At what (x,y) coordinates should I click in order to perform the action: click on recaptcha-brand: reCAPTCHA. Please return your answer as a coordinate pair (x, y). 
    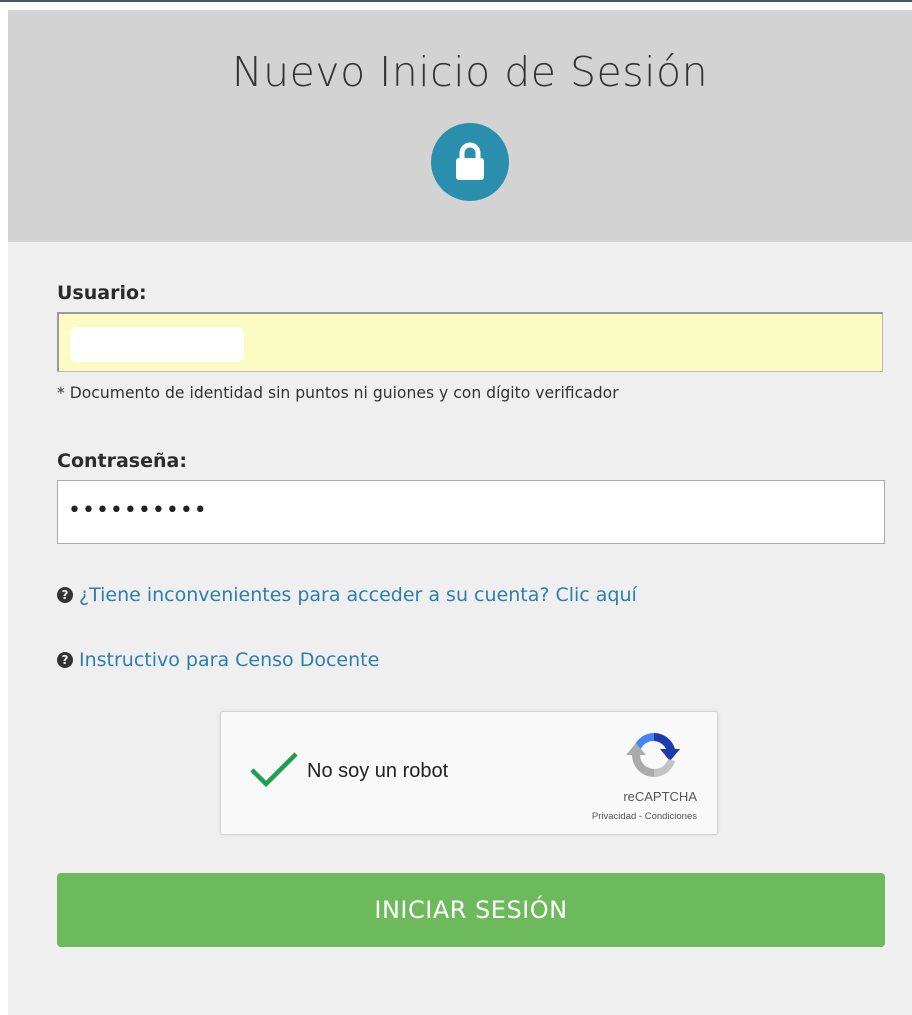
    Looking at the image, I should click on (660, 796).